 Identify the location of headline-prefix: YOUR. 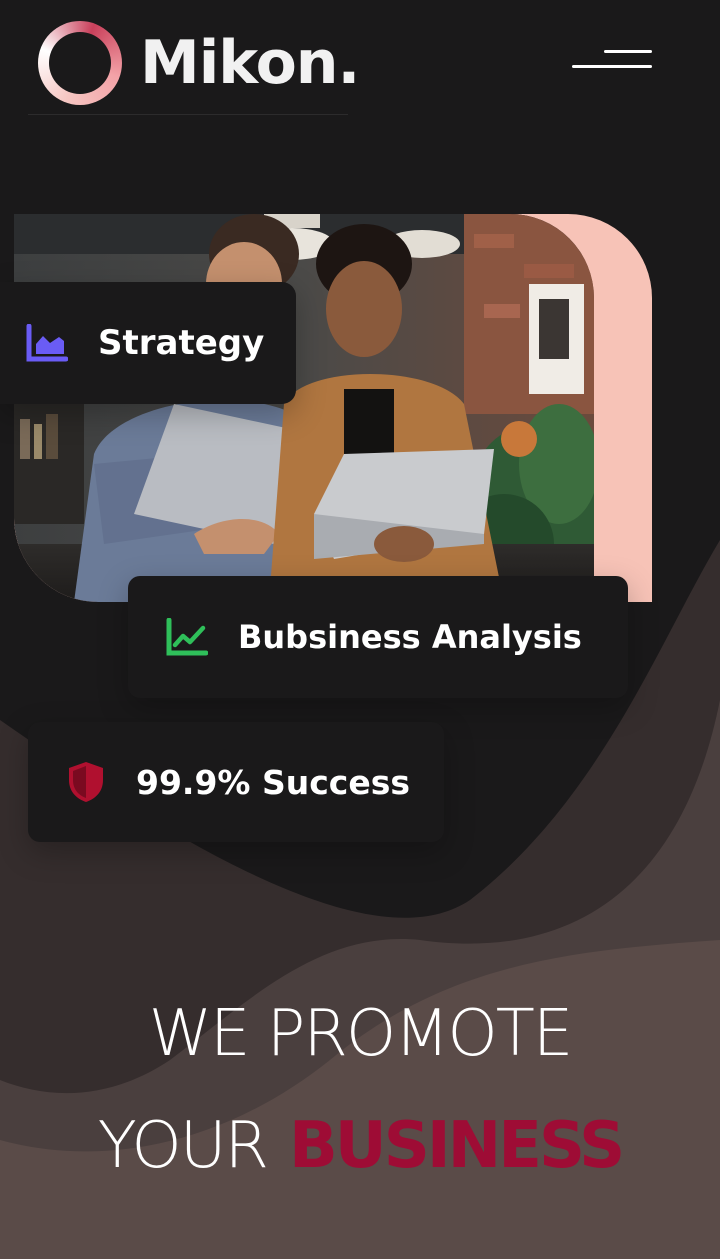
(183, 1146).